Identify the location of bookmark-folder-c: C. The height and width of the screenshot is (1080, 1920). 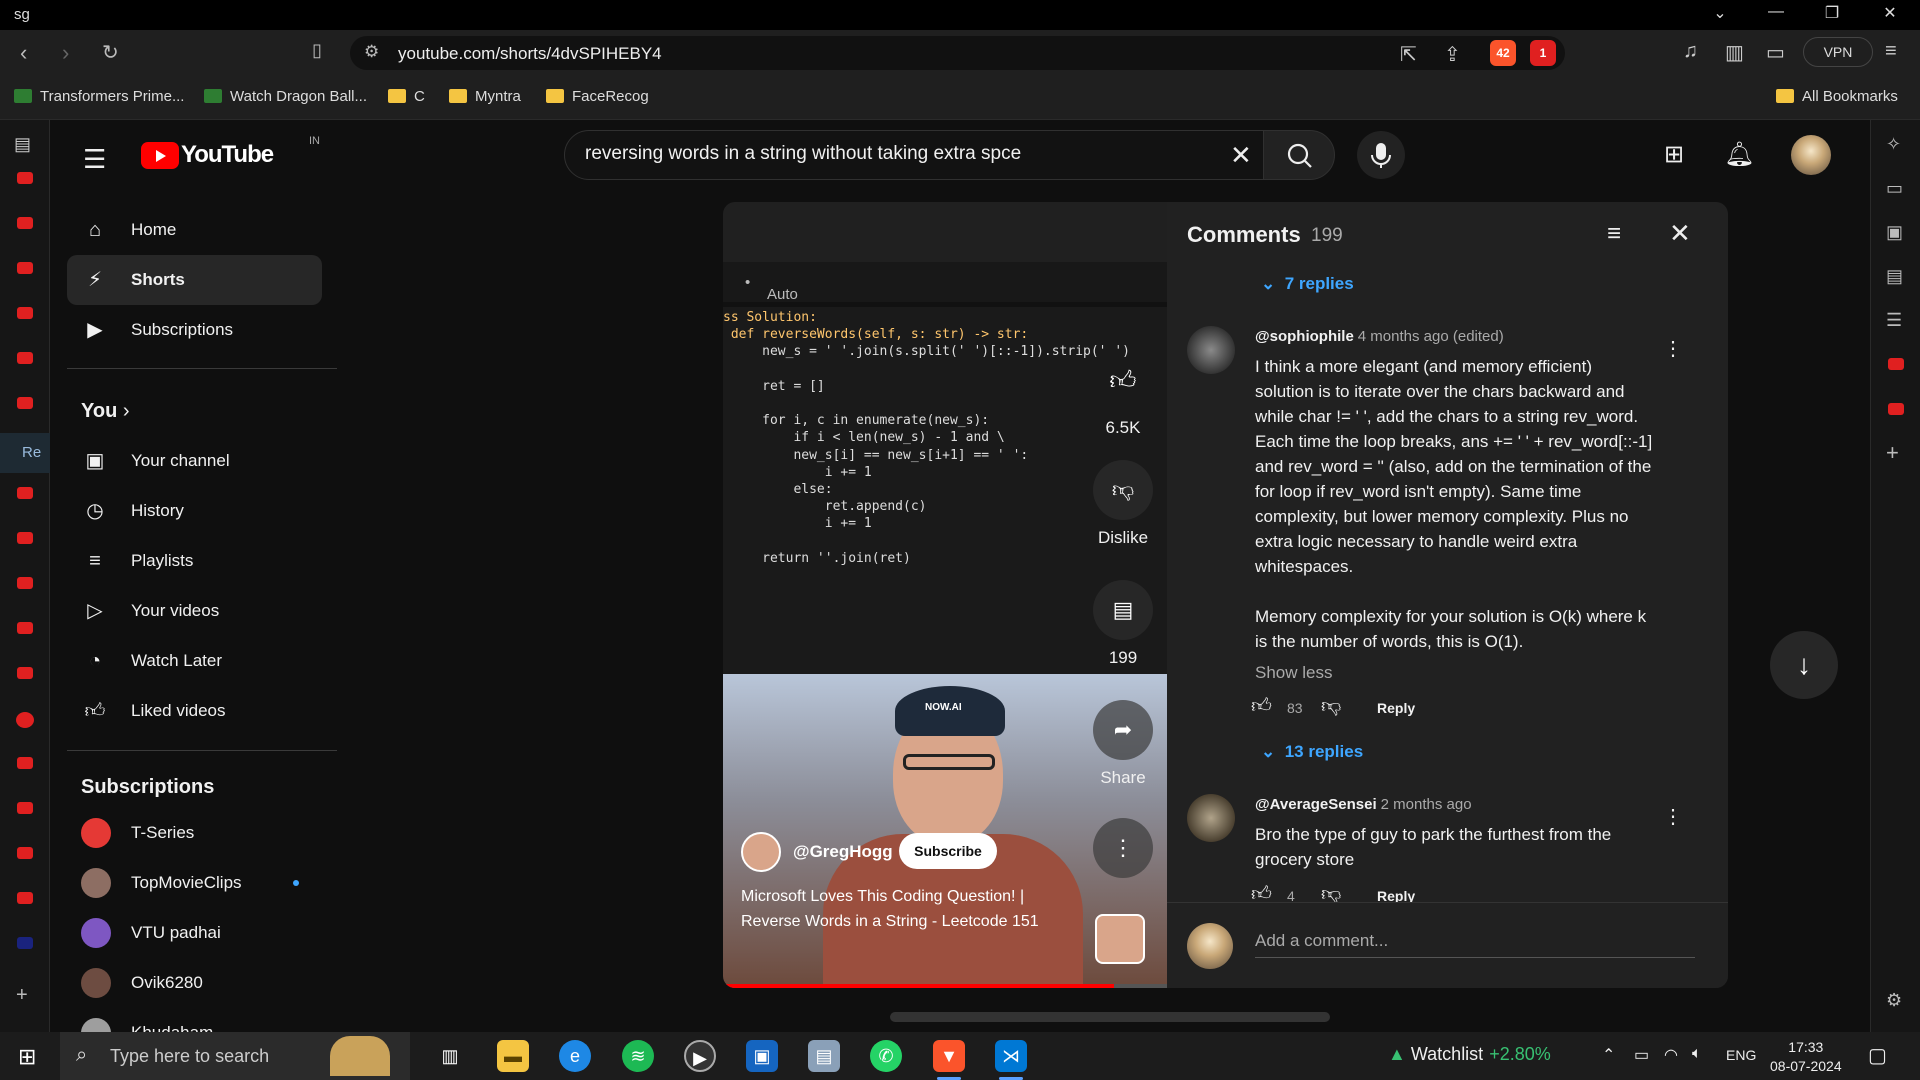
(406, 96).